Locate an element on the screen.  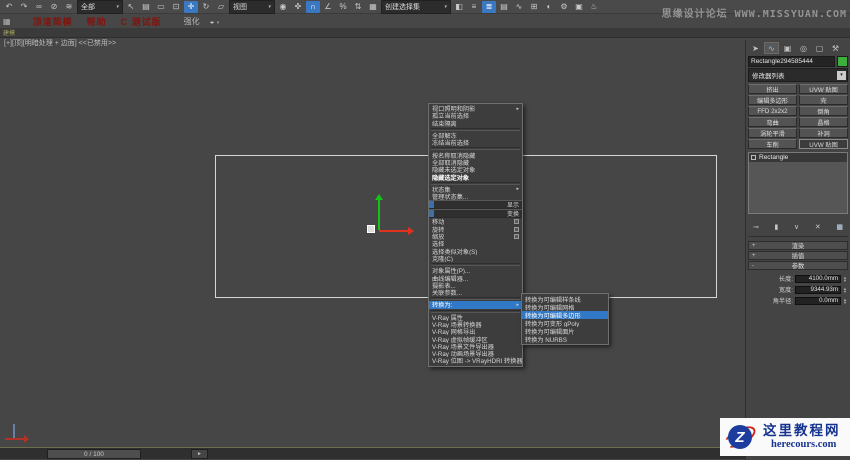
create-tab-icon: ➤ is located at coordinates (755, 48).